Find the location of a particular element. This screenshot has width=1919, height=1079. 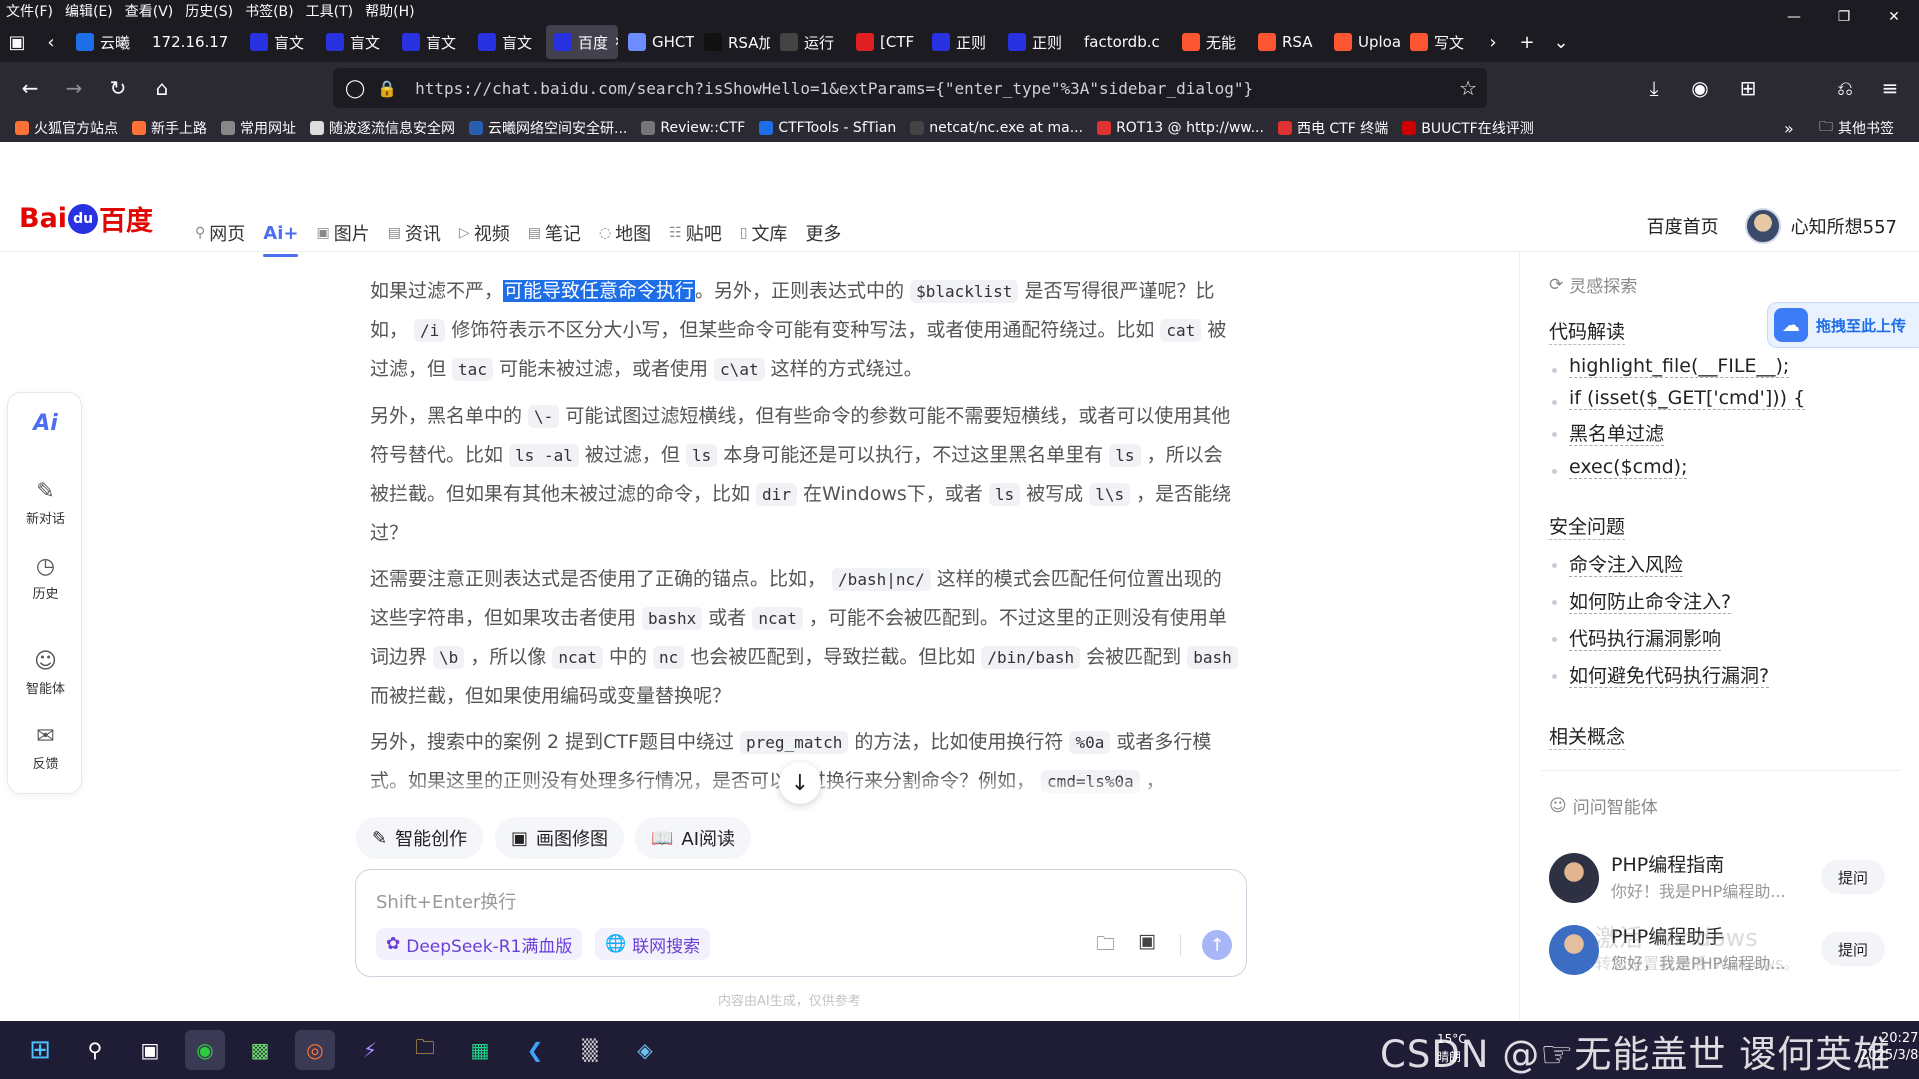

menu-item: 编辑(E) is located at coordinates (89, 11).